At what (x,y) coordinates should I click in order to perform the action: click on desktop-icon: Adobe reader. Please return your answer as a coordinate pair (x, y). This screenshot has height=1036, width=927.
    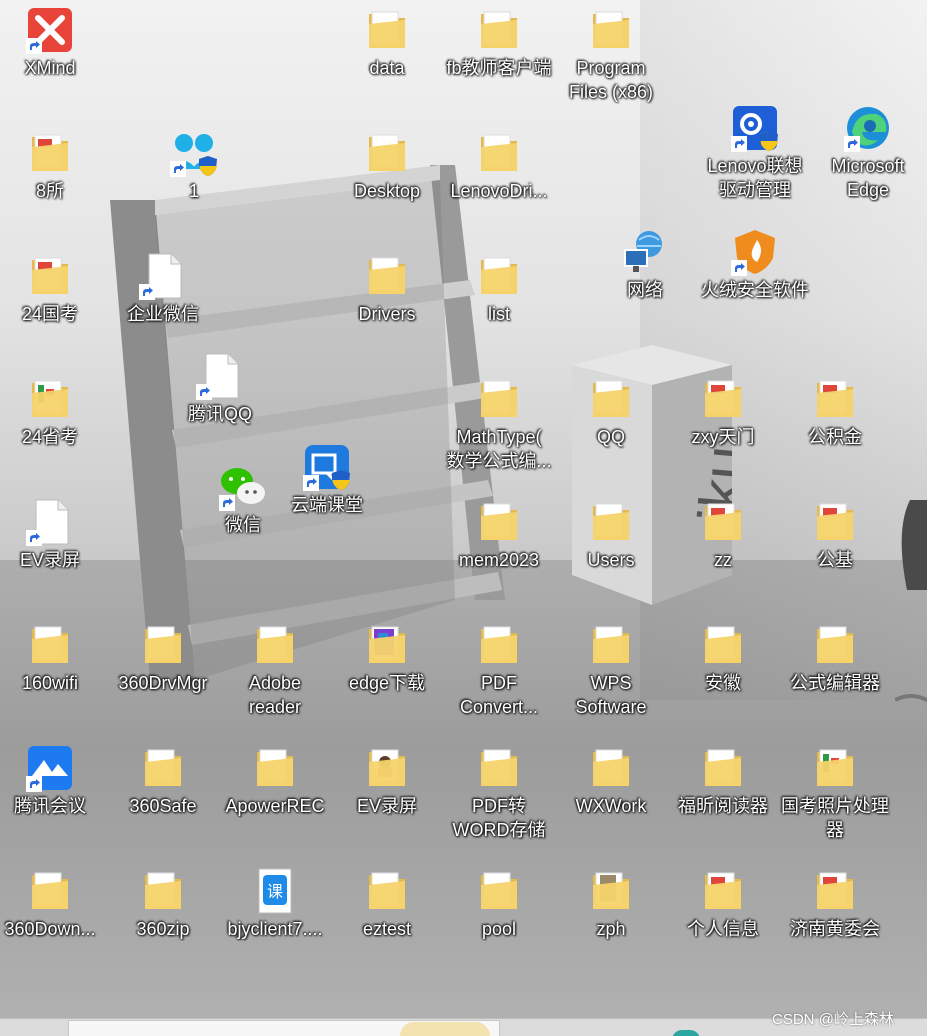
    Looking at the image, I should click on (275, 673).